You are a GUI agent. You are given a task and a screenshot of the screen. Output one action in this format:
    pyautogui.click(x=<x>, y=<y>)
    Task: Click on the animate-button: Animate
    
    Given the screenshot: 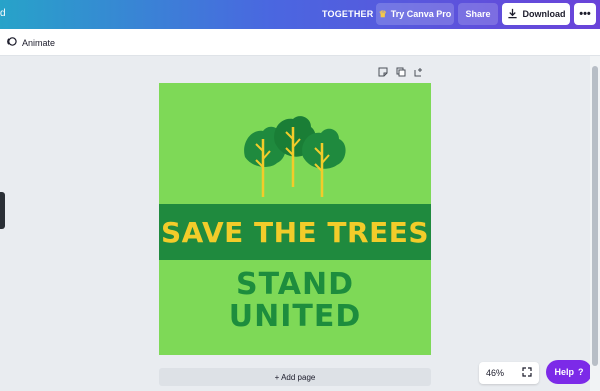 What is the action you would take?
    pyautogui.click(x=30, y=42)
    